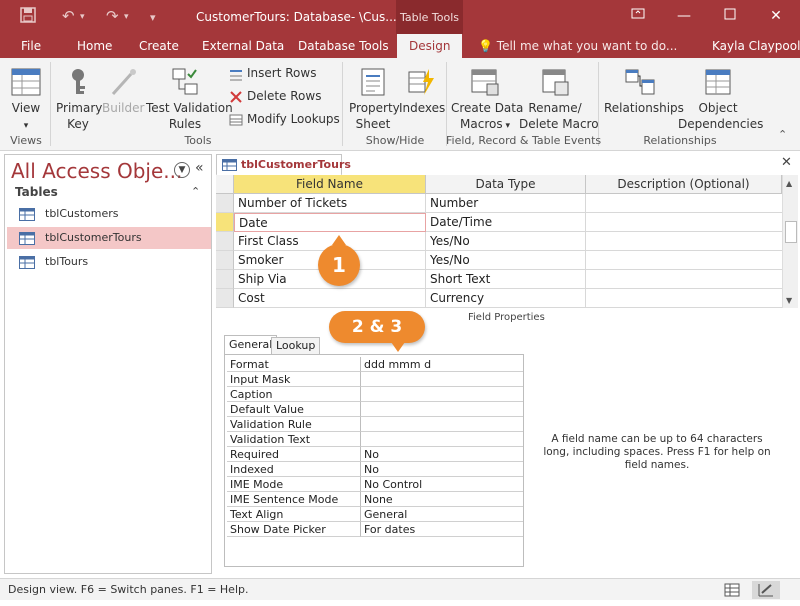 This screenshot has height=606, width=800. What do you see at coordinates (422, 108) in the screenshot?
I see `indexes-label: Indexes` at bounding box center [422, 108].